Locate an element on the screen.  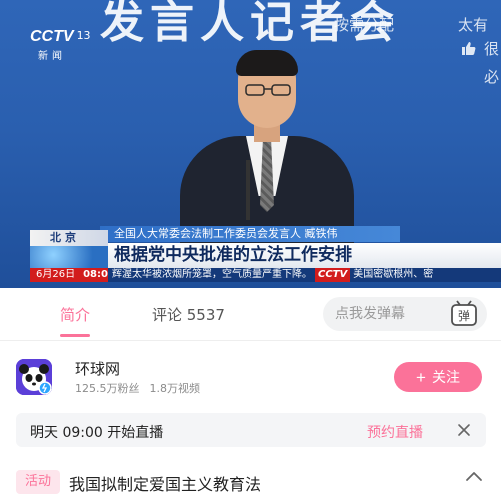
caption-datetime: 6月26日 08:05 is located at coordinates (72, 275).